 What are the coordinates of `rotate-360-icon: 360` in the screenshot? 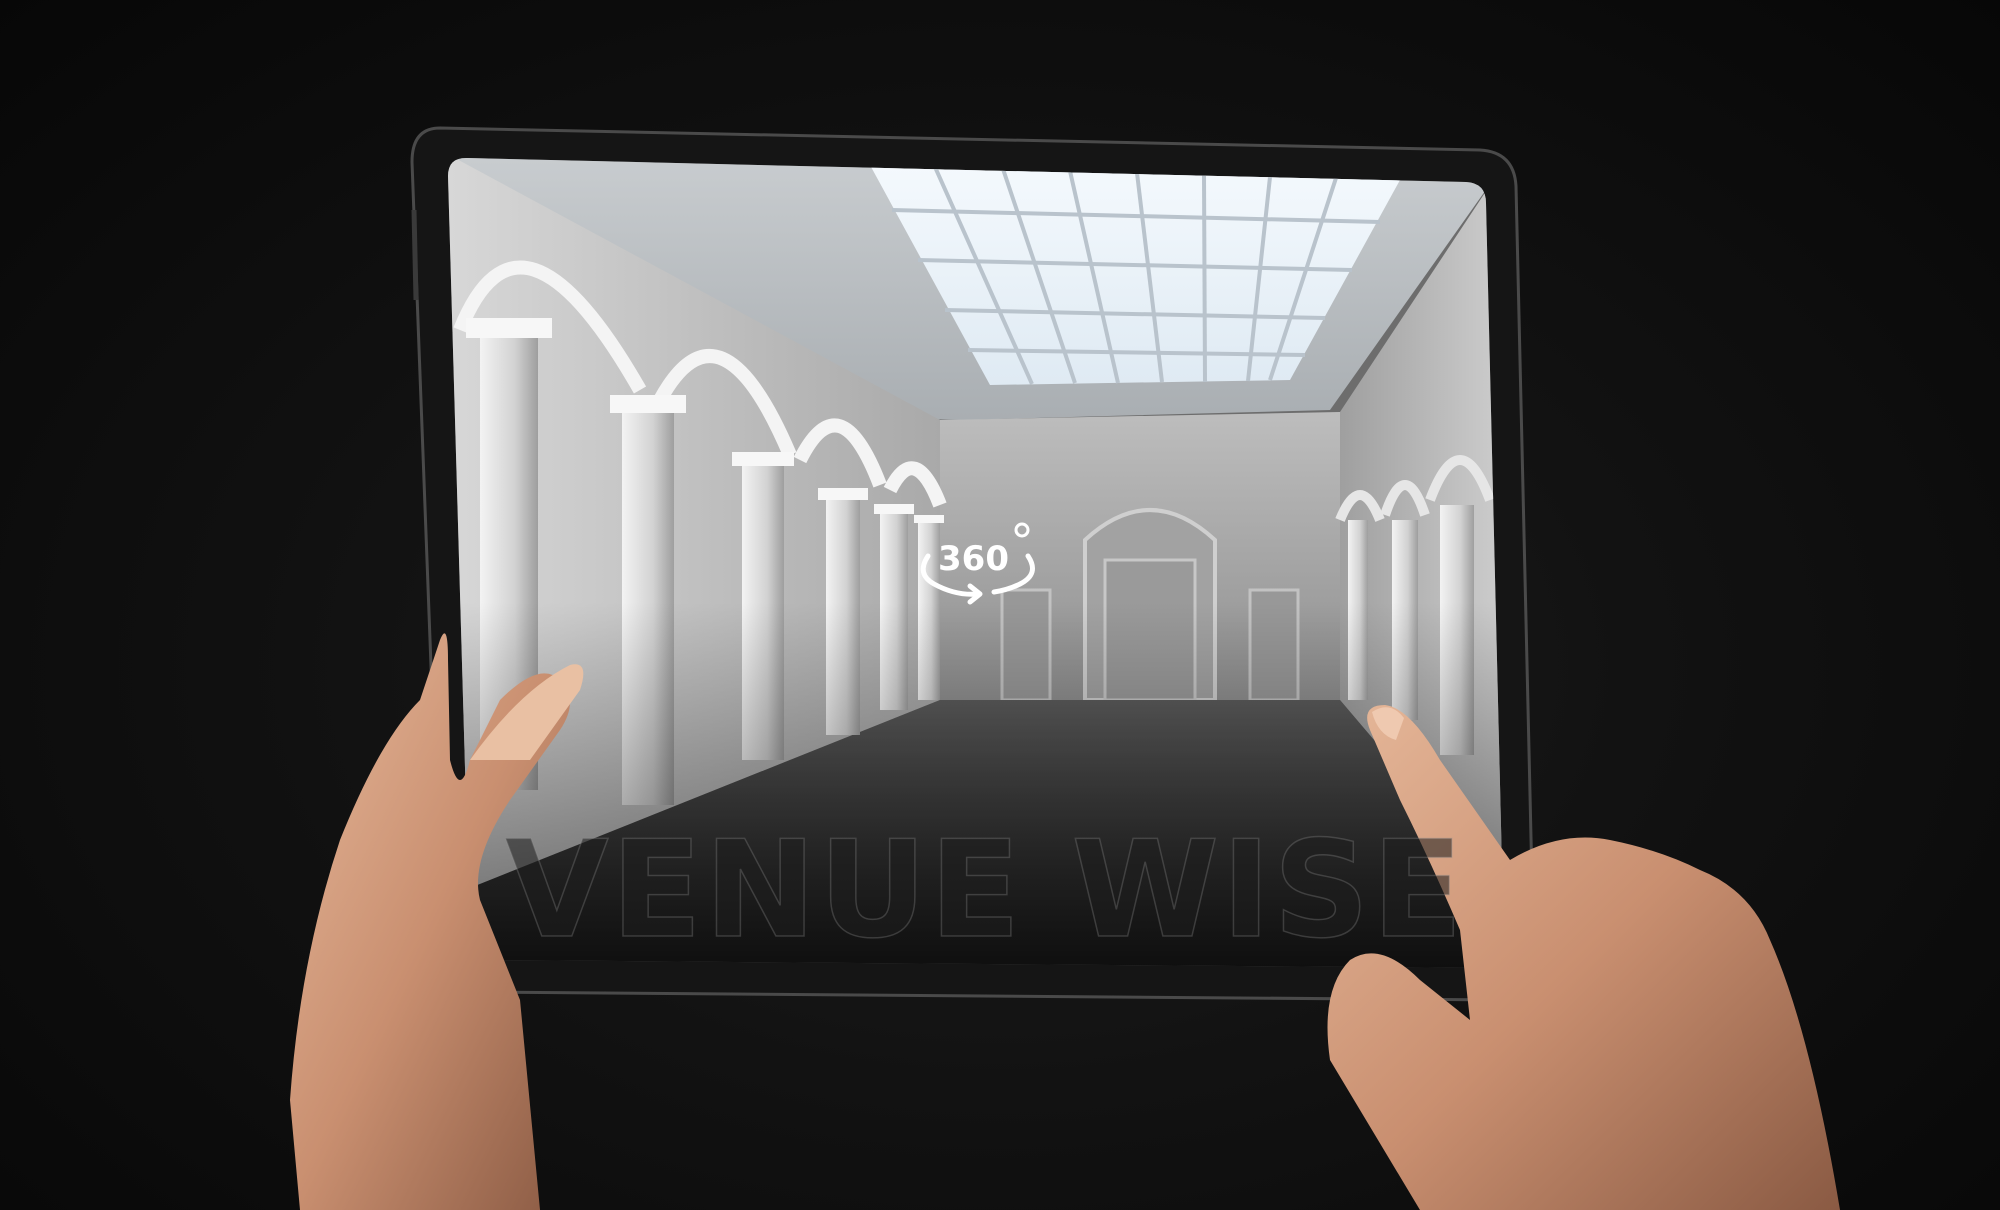 It's located at (978, 566).